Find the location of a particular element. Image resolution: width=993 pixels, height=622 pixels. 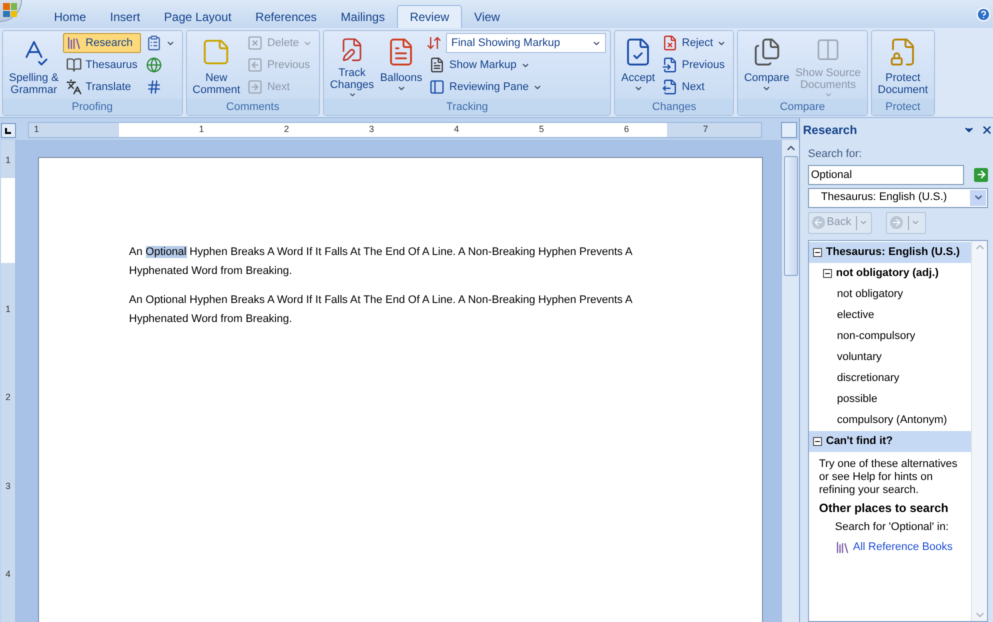

ruler-number: 7 is located at coordinates (705, 129).